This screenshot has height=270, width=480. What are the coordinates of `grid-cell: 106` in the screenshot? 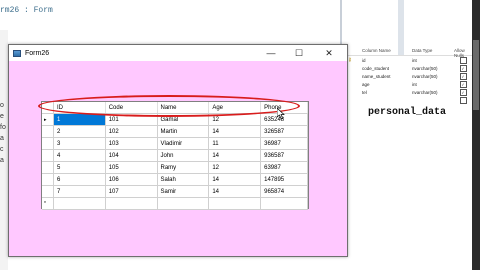 It's located at (131, 179).